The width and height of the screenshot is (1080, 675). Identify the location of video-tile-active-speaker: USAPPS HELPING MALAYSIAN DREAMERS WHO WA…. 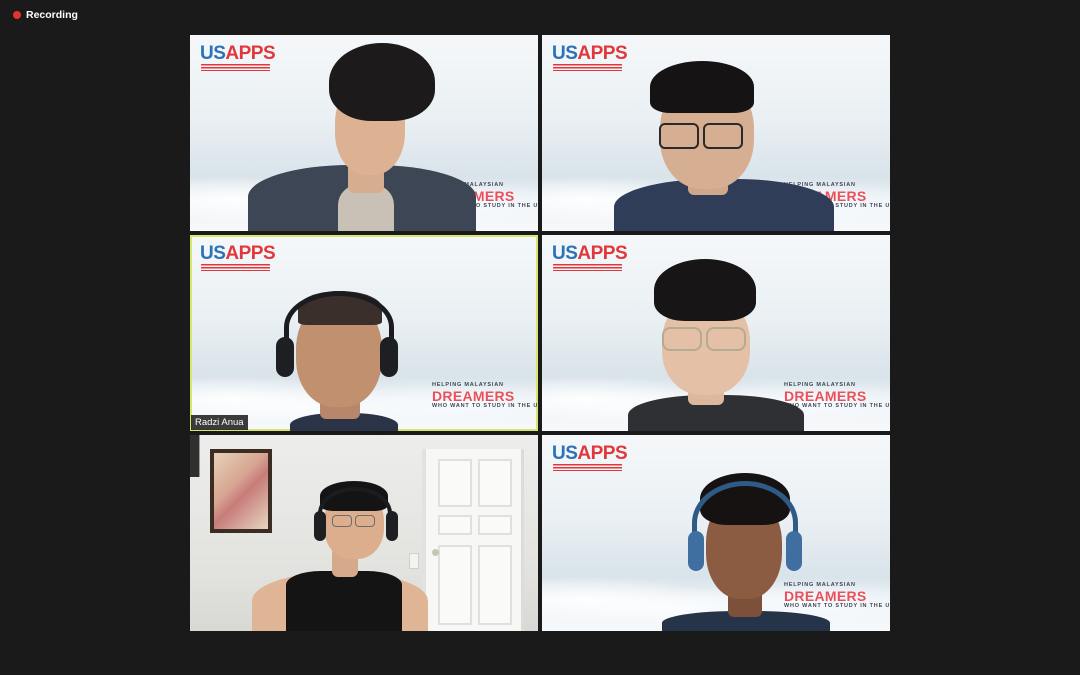
(364, 333).